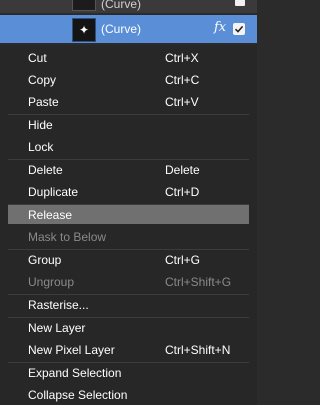 Image resolution: width=320 pixels, height=405 pixels. What do you see at coordinates (183, 260) in the screenshot?
I see `menu-item-shortcut: Ctrl+G` at bounding box center [183, 260].